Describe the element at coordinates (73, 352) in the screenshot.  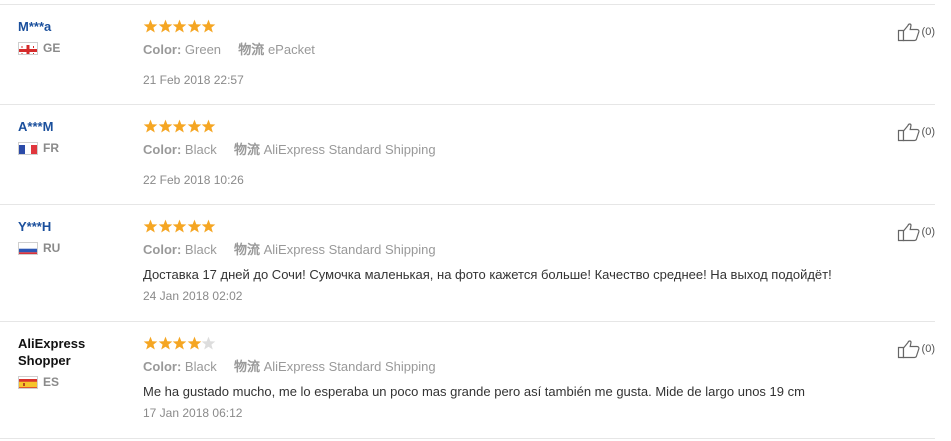
I see `reviewer-name: AliExpress Shopper` at that location.